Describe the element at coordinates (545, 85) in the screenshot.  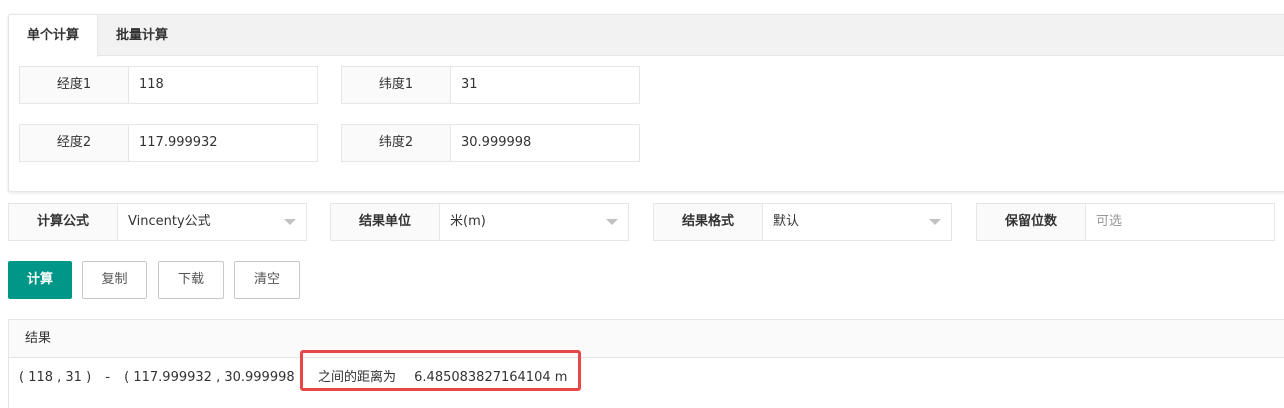
I see `latitude-1-input: 31` at that location.